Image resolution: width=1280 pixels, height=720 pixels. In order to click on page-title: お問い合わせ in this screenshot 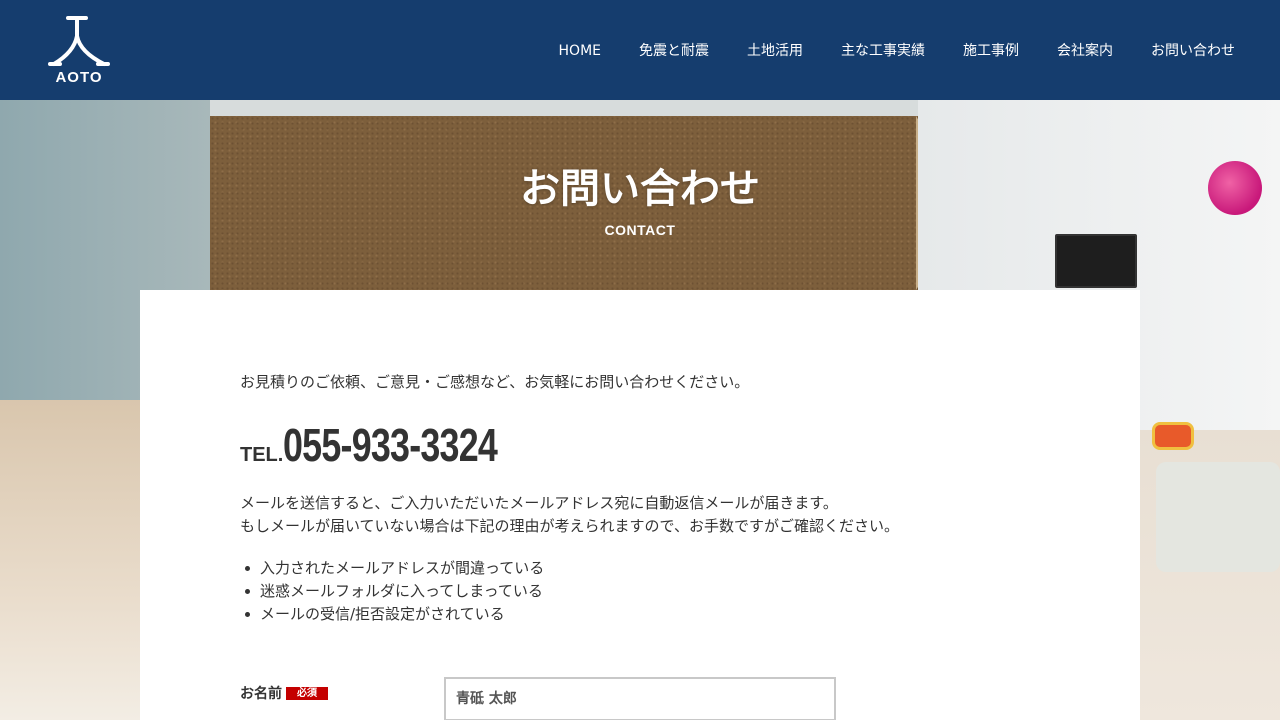, I will do `click(640, 189)`.